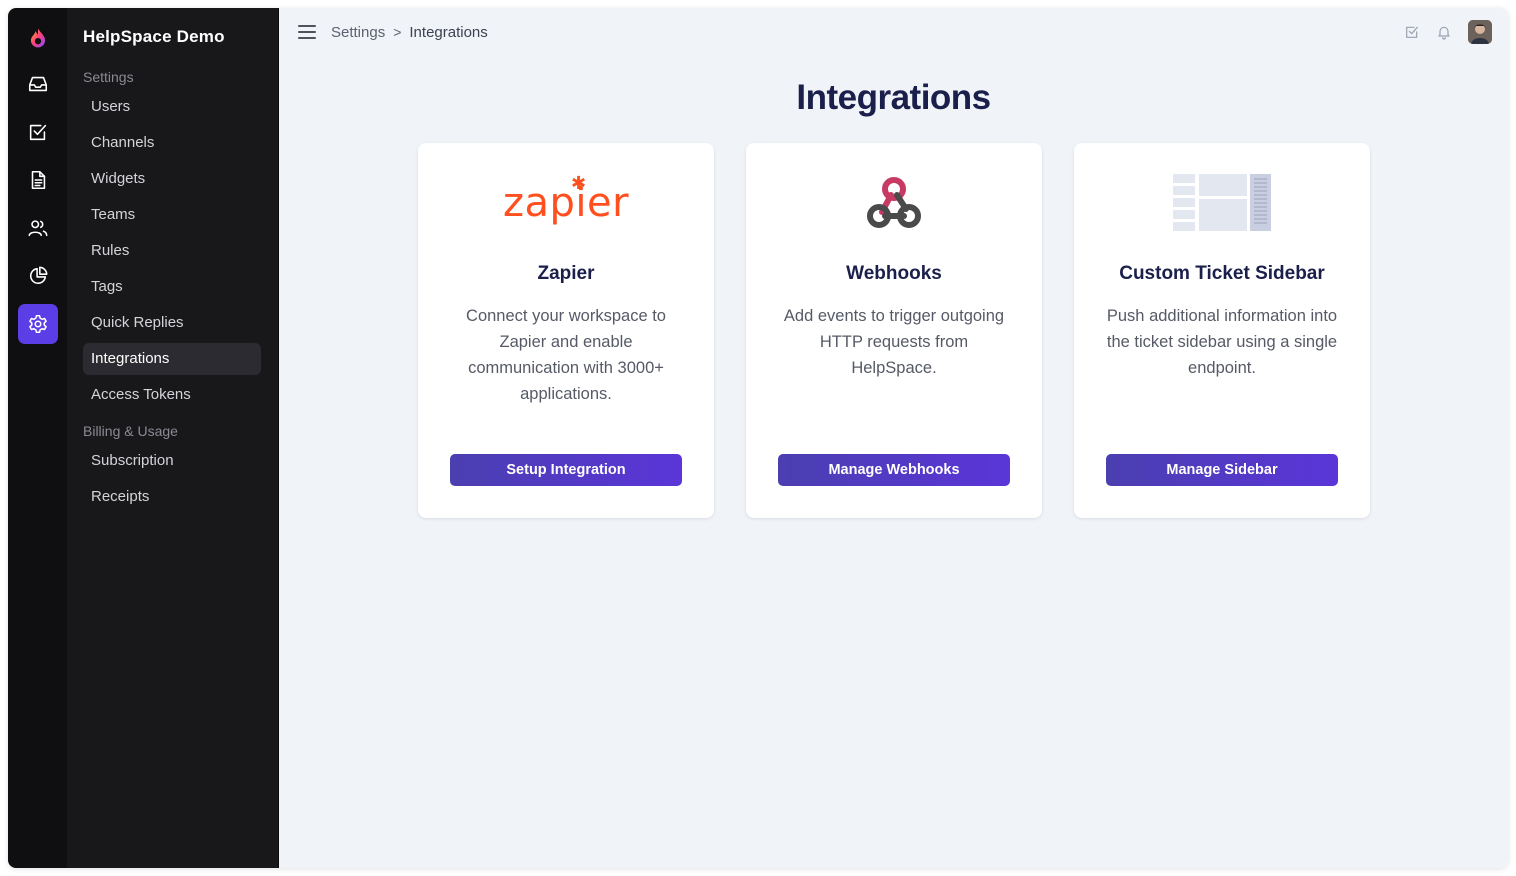  I want to click on rail-inbox-button, so click(38, 84).